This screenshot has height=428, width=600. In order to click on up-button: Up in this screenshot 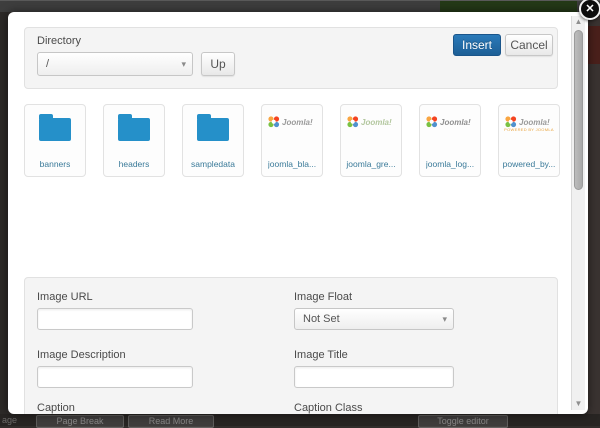, I will do `click(218, 64)`.